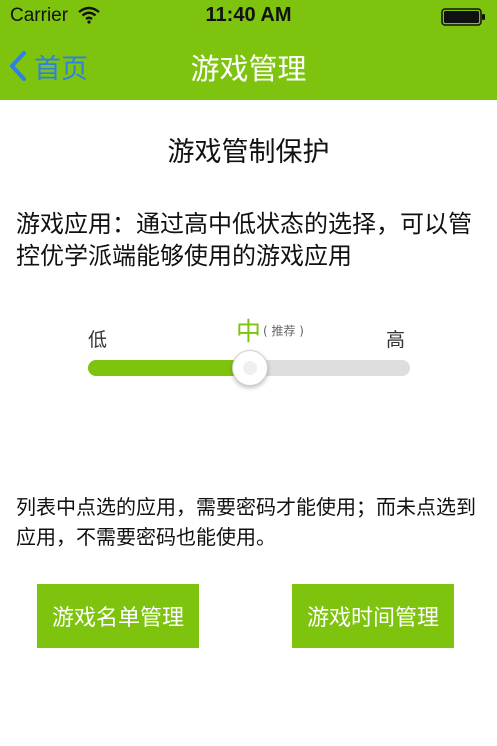 Image resolution: width=497 pixels, height=746 pixels. I want to click on header: Carrier 11:40 AM 首页 游戏管理, so click(248, 50).